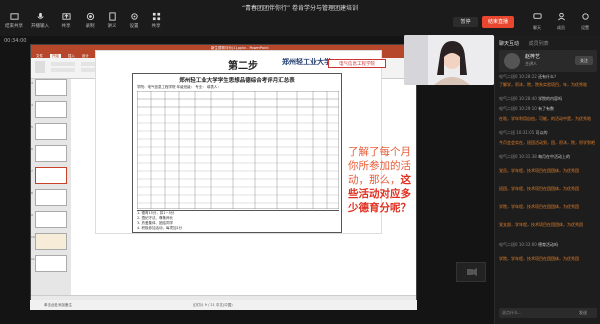 This screenshot has width=600, height=324. I want to click on chat-message: 班团，学年程，技术项目在团团体，为优秀团, so click(539, 188).